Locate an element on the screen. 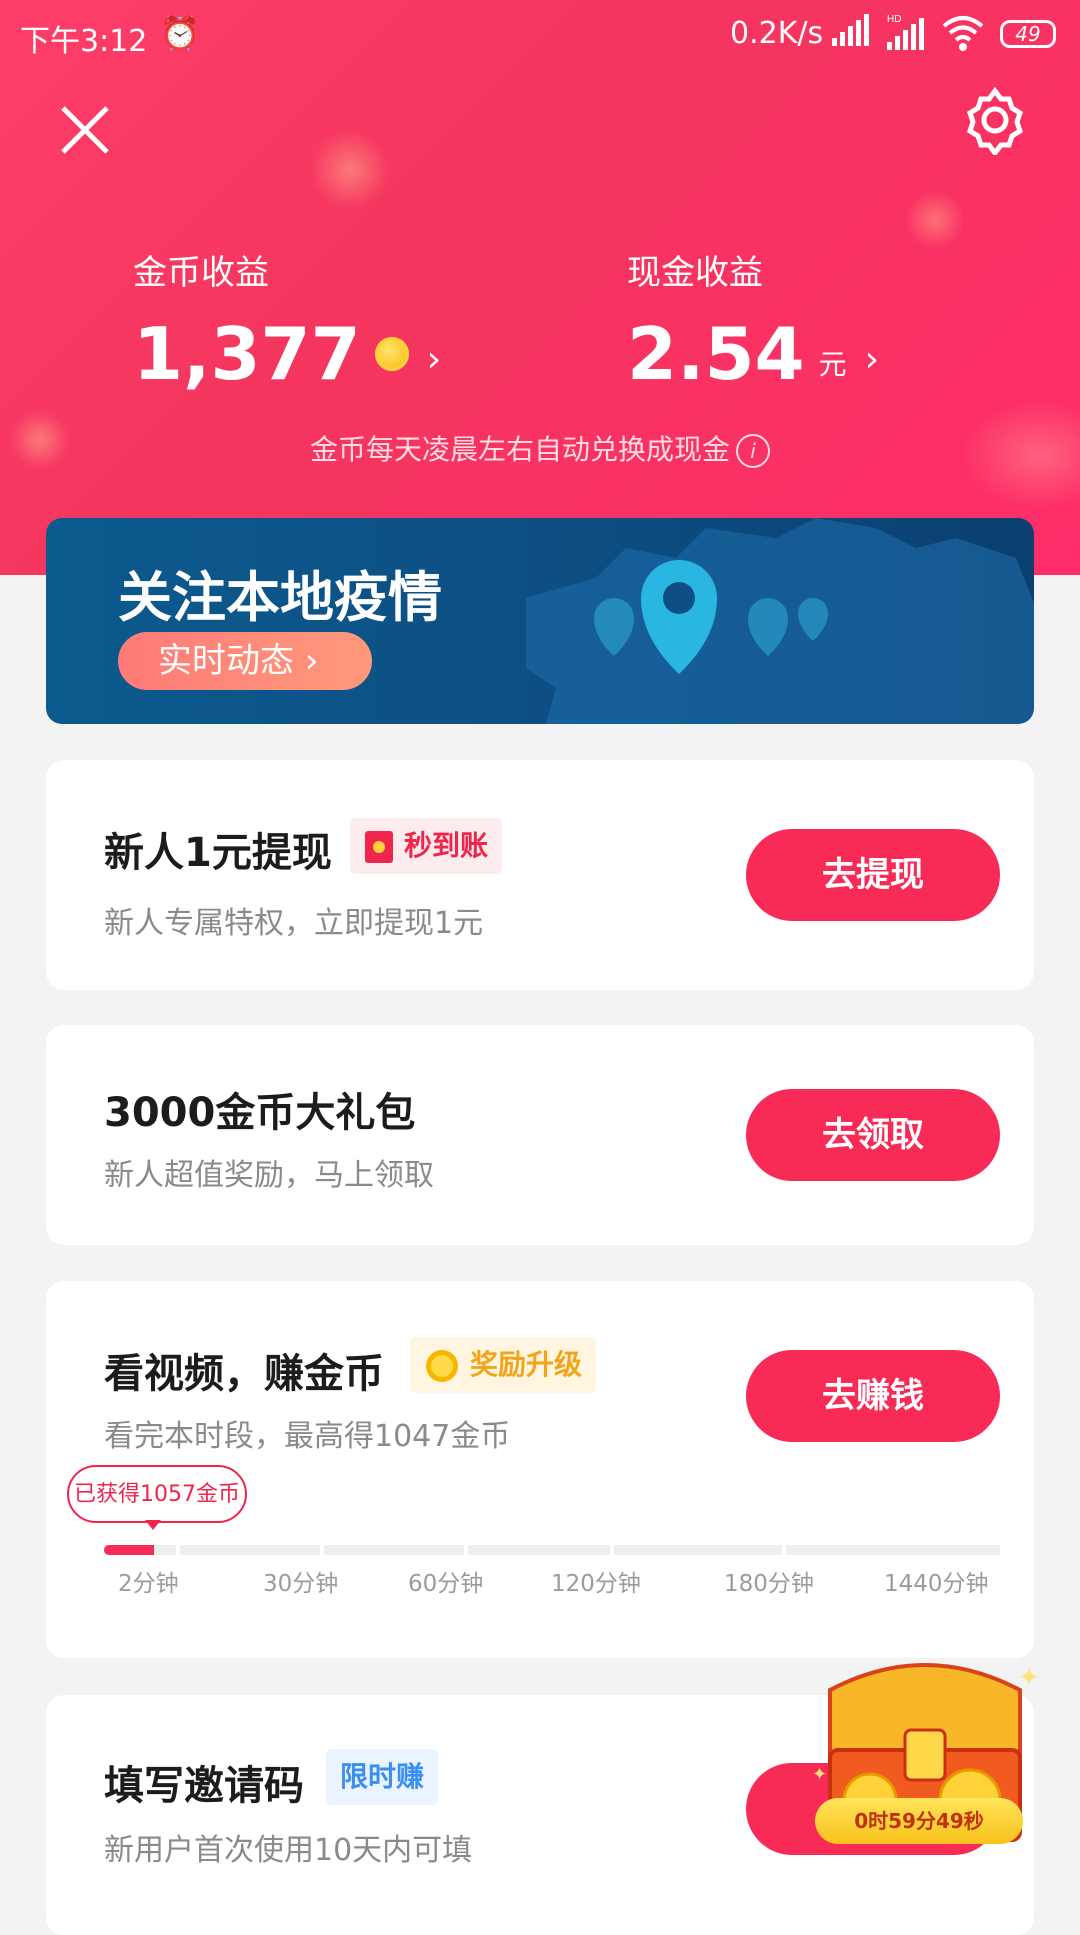  signal-hd-icon: HD is located at coordinates (905, 32).